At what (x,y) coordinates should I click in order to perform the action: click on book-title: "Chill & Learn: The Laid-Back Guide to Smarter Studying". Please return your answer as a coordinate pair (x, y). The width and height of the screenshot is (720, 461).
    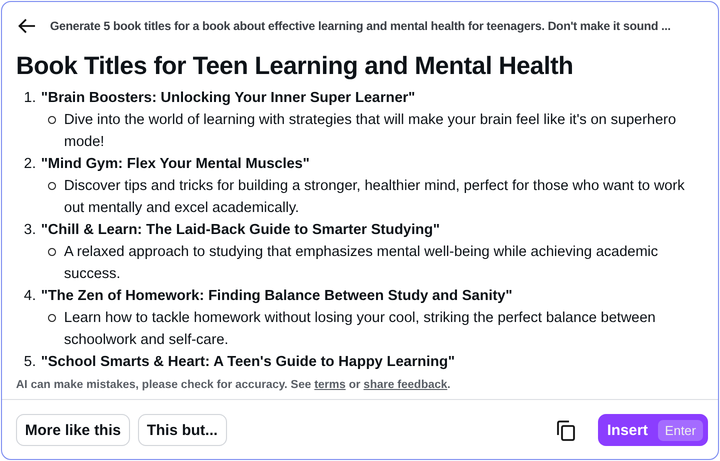
    Looking at the image, I should click on (240, 230).